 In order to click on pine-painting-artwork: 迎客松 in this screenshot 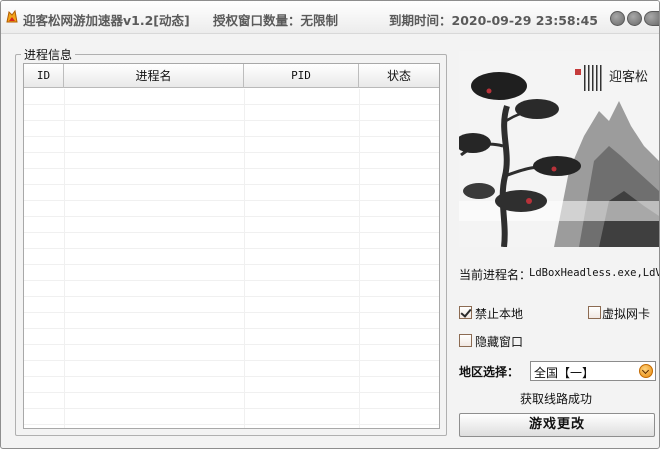, I will do `click(559, 149)`.